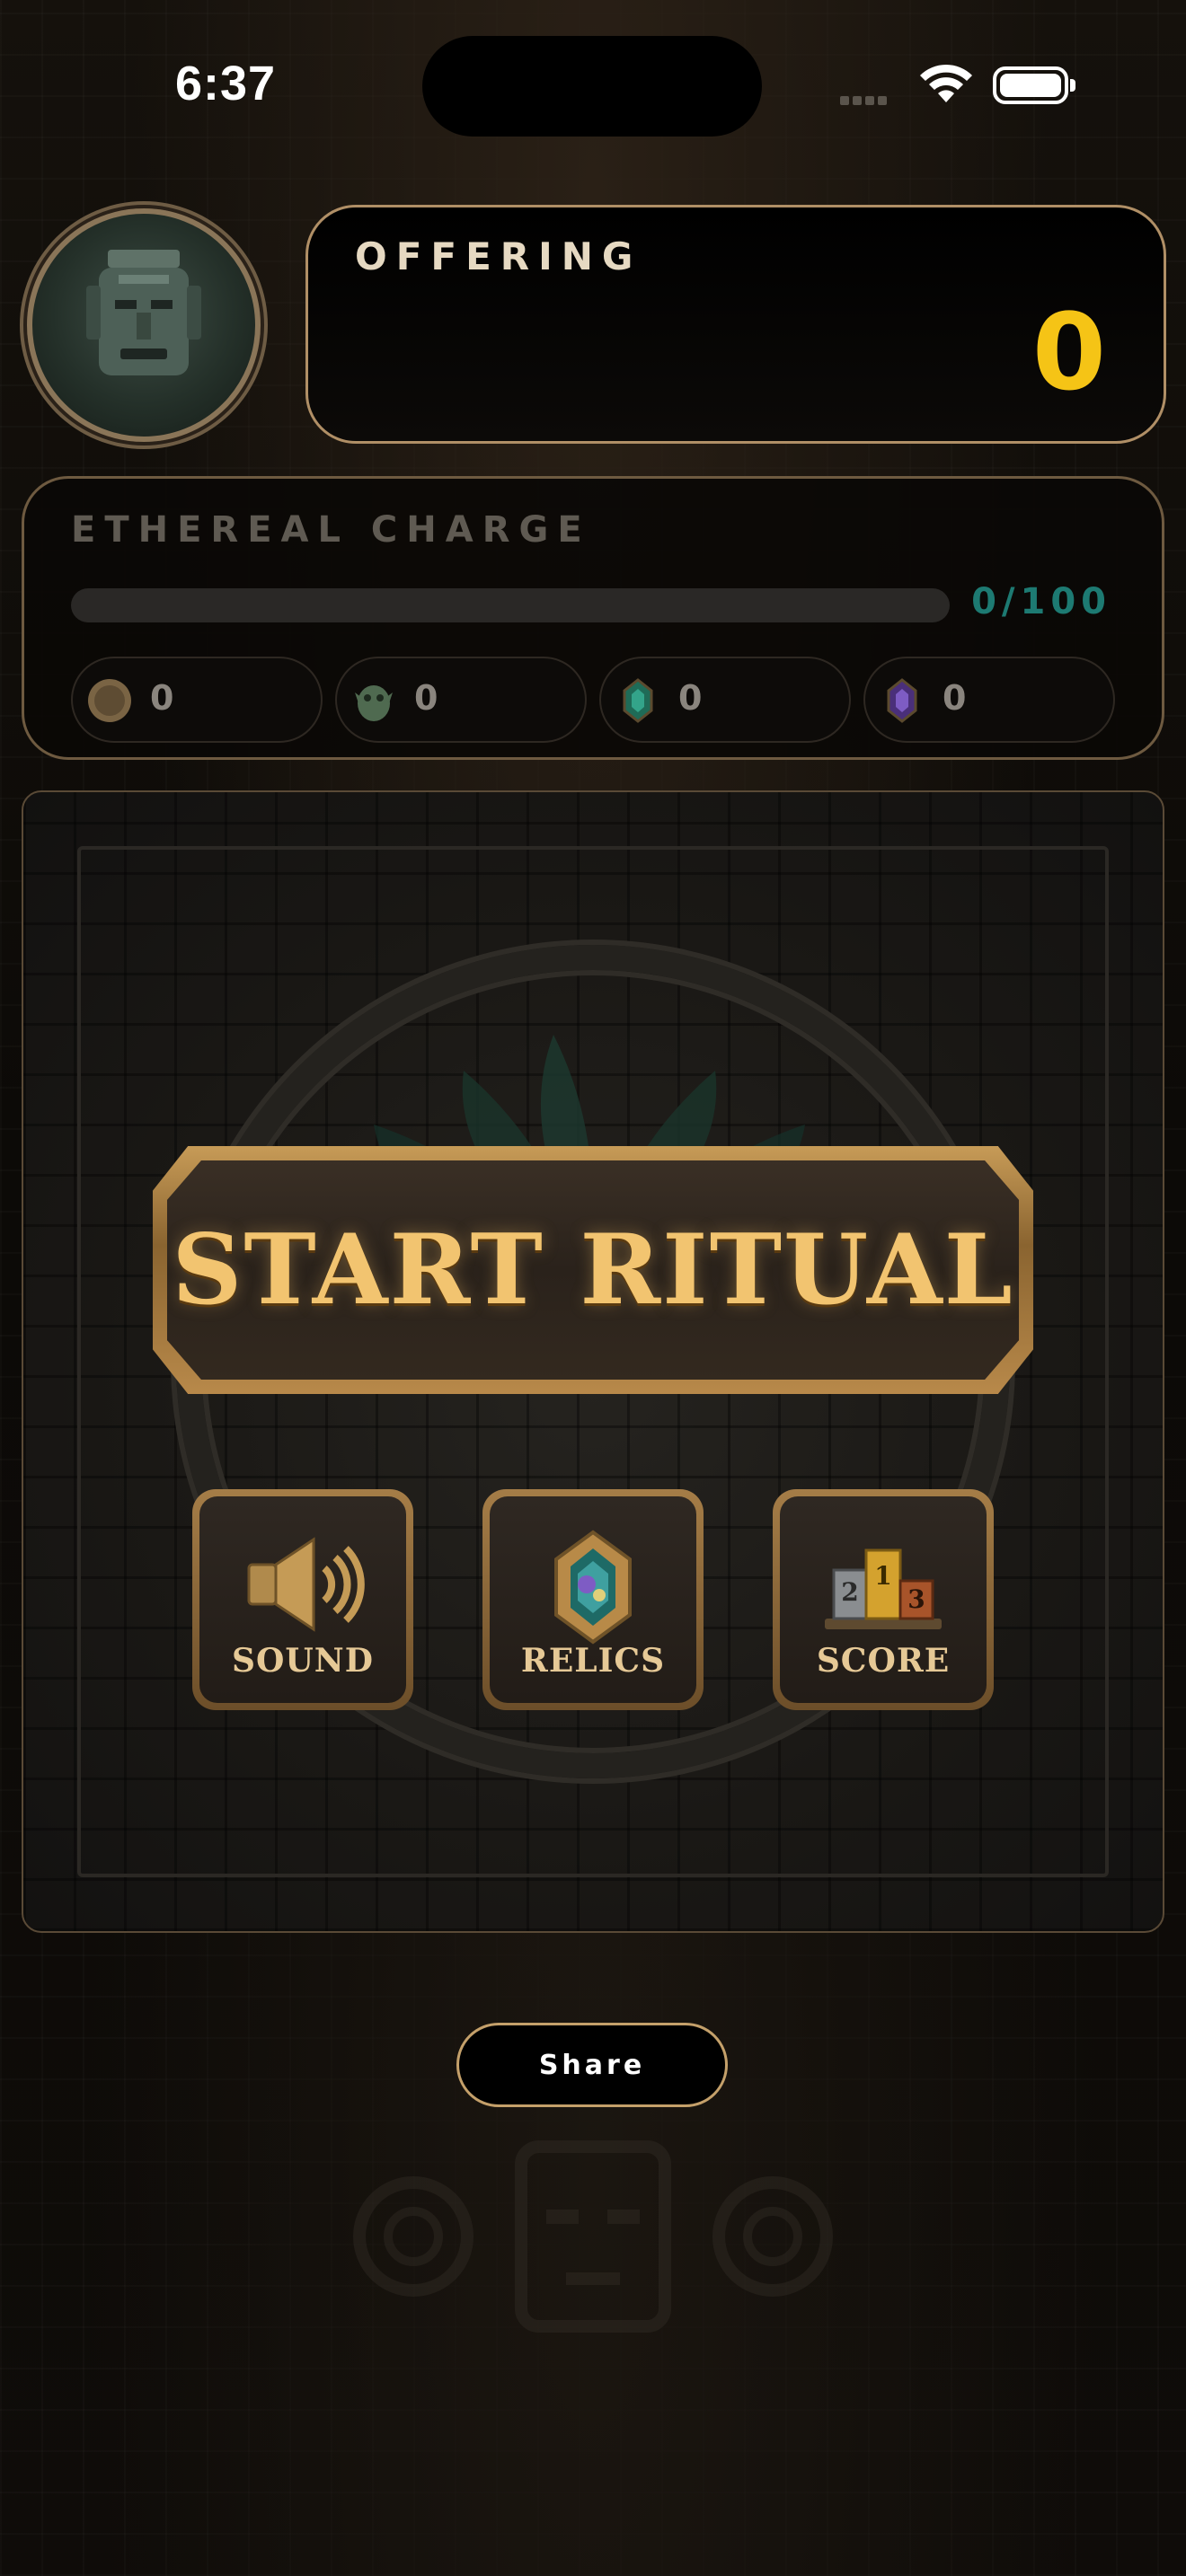 The image size is (1186, 2576). What do you see at coordinates (902, 700) in the screenshot?
I see `amethyst-gem-icon` at bounding box center [902, 700].